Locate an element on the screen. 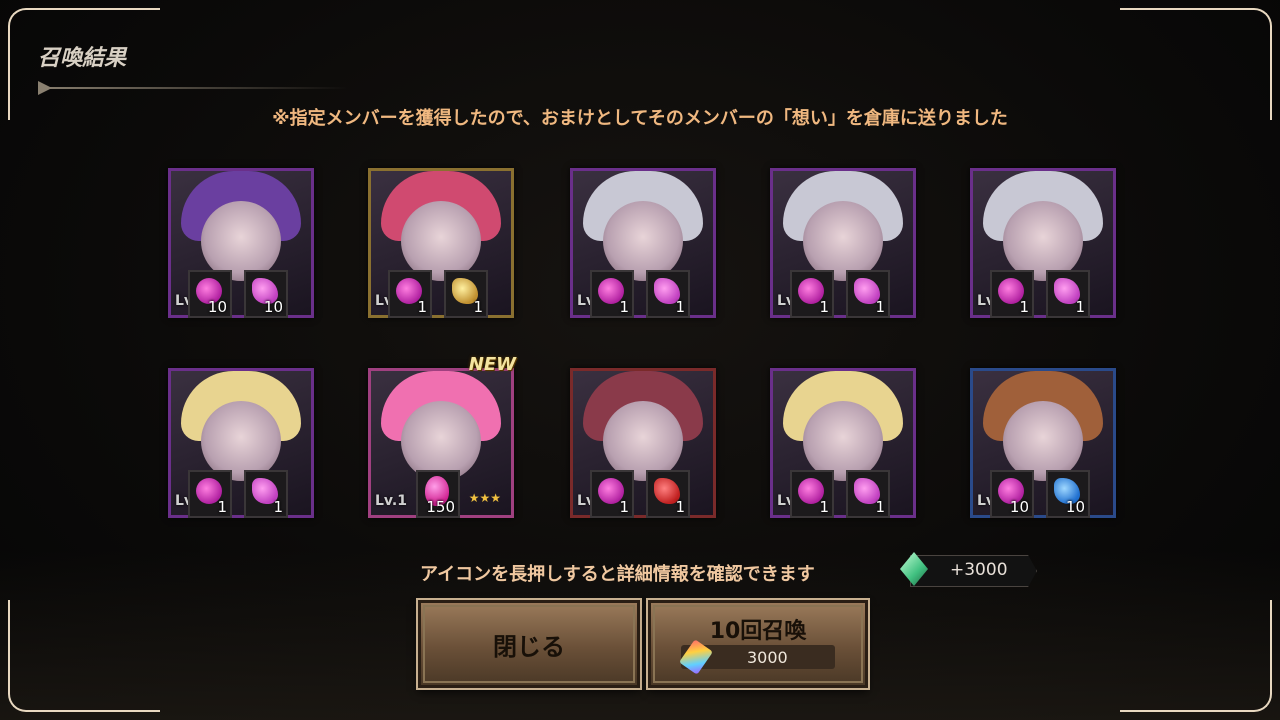 This screenshot has height=720, width=1280. title-underline is located at coordinates (193, 88).